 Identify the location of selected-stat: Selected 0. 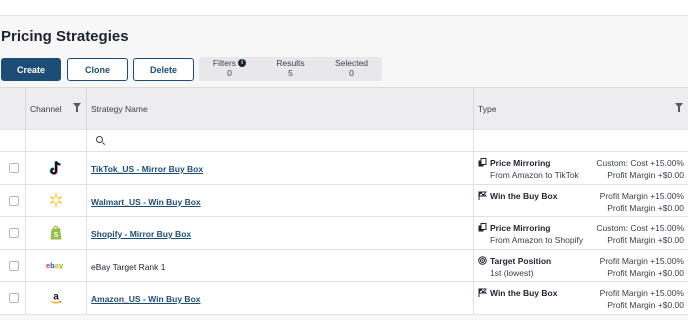
(351, 69).